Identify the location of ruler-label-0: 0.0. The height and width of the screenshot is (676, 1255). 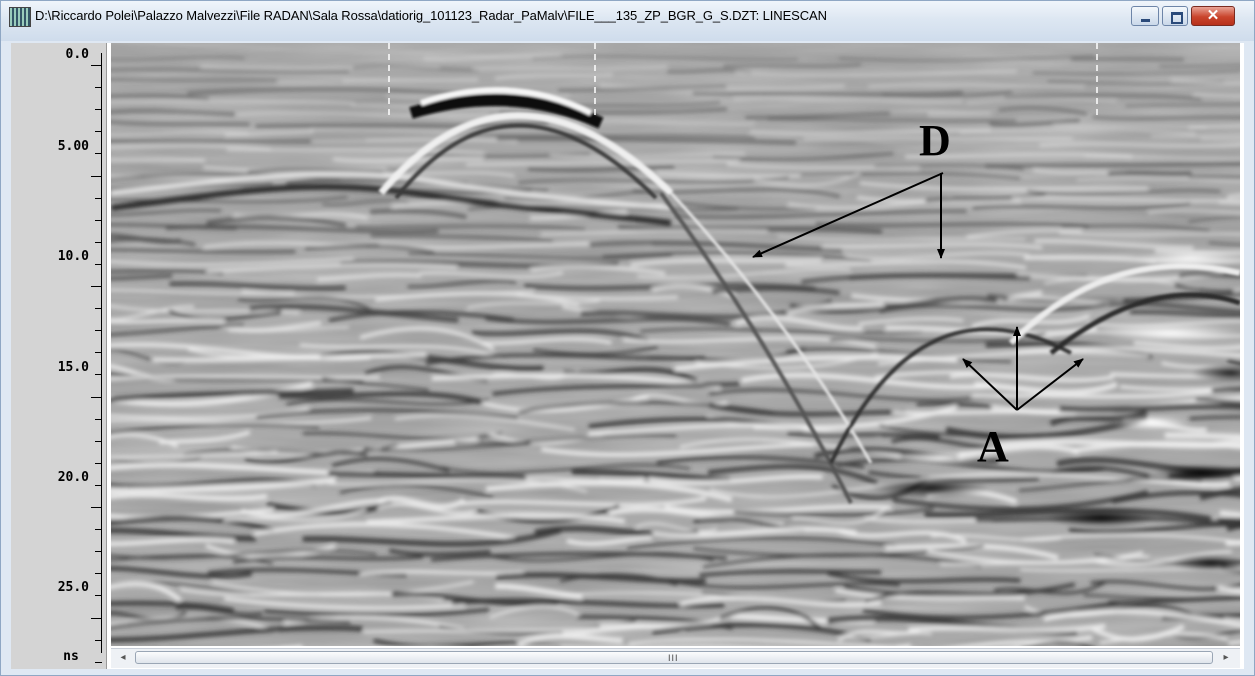
(77, 54).